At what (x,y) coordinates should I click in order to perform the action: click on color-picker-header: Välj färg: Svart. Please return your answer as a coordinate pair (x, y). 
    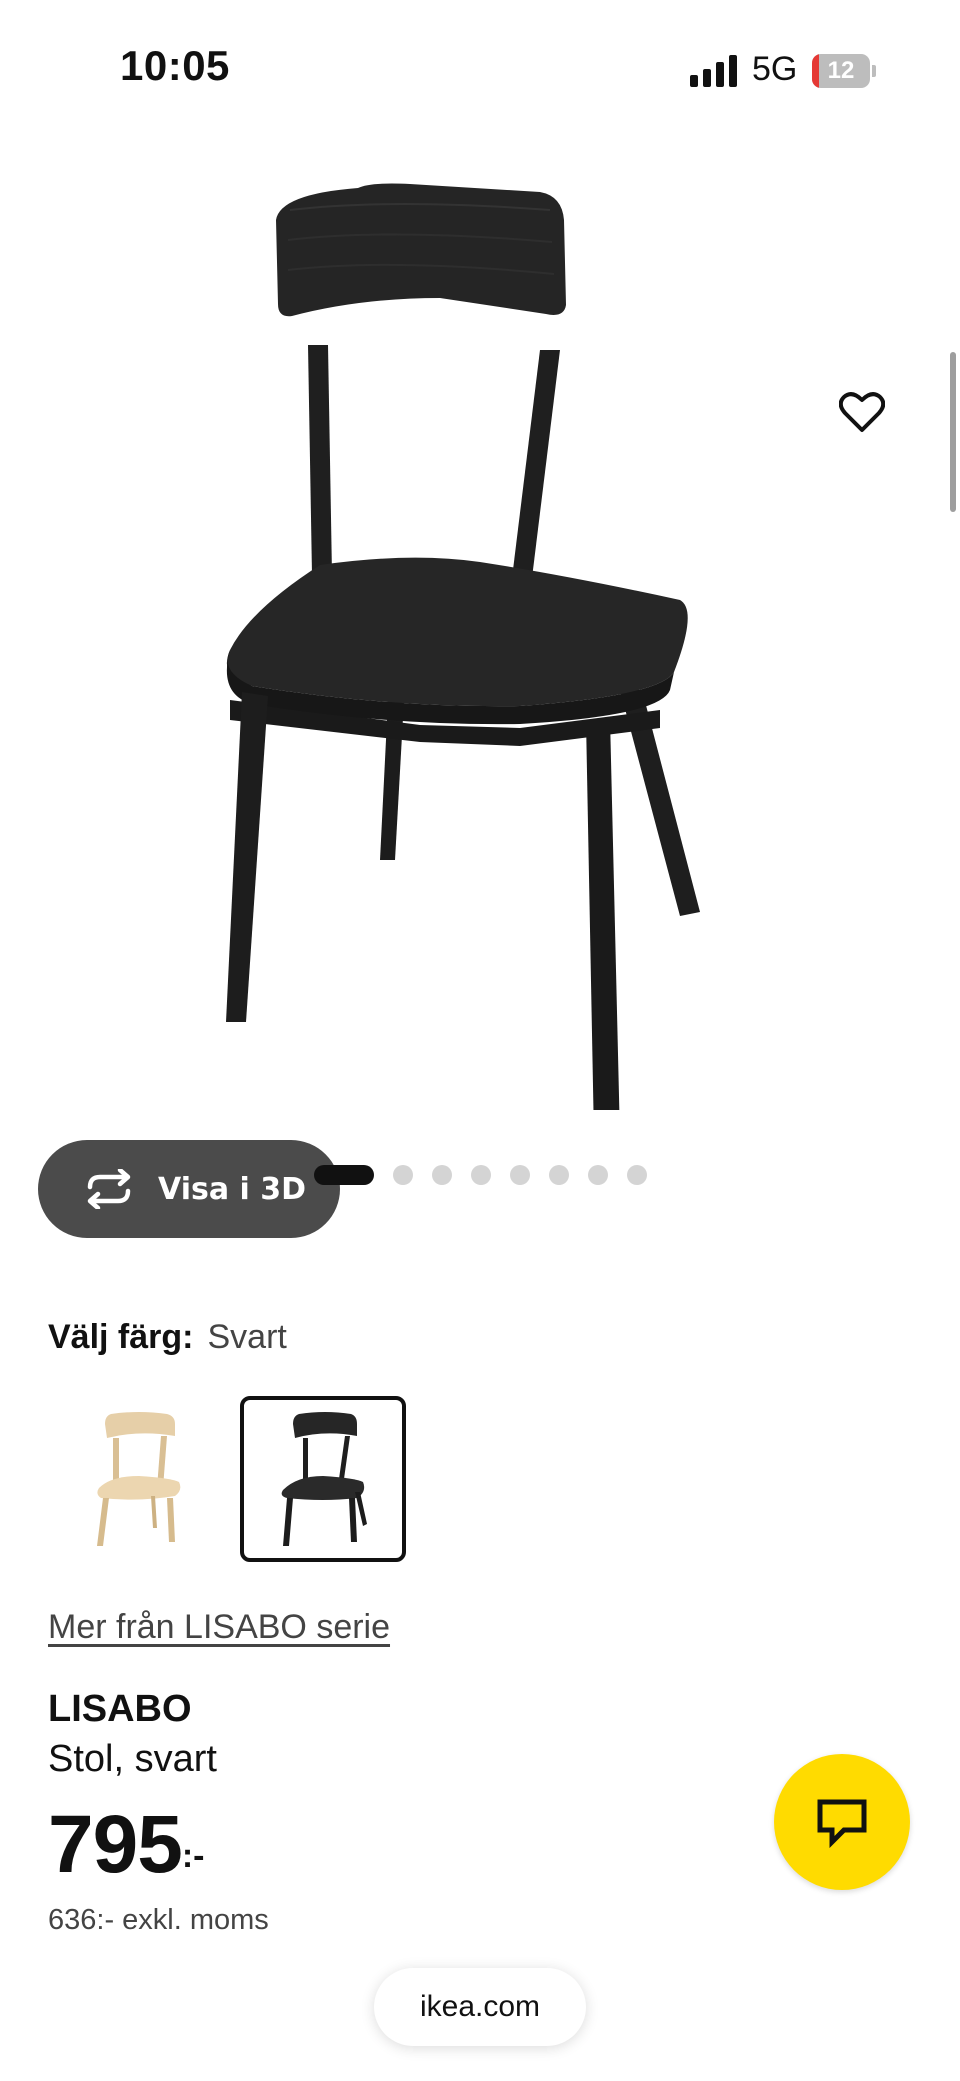
    Looking at the image, I should click on (167, 1337).